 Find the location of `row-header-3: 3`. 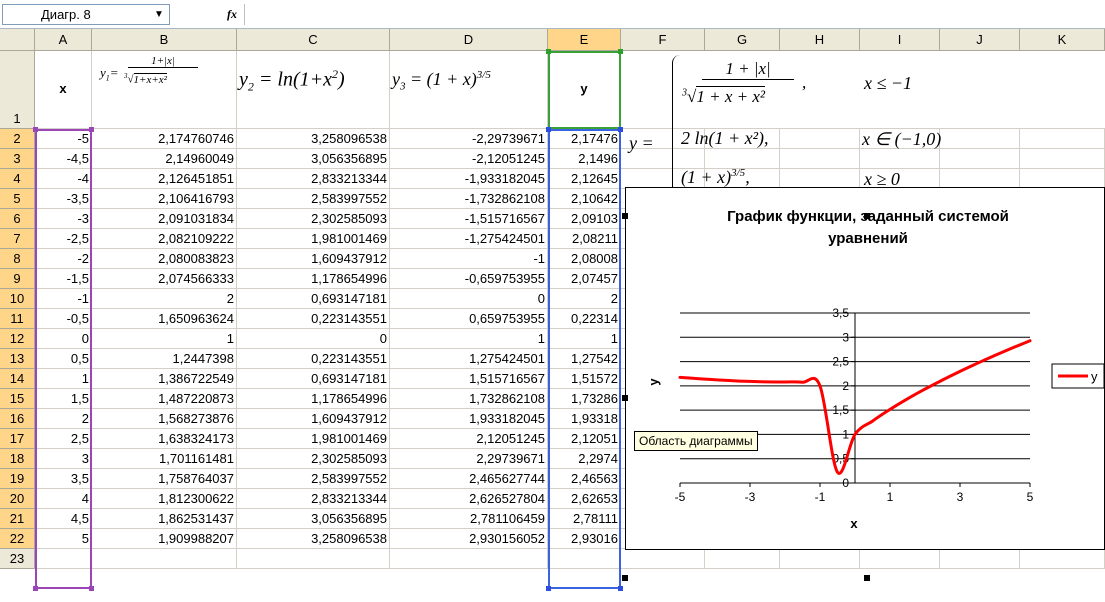

row-header-3: 3 is located at coordinates (17, 159).